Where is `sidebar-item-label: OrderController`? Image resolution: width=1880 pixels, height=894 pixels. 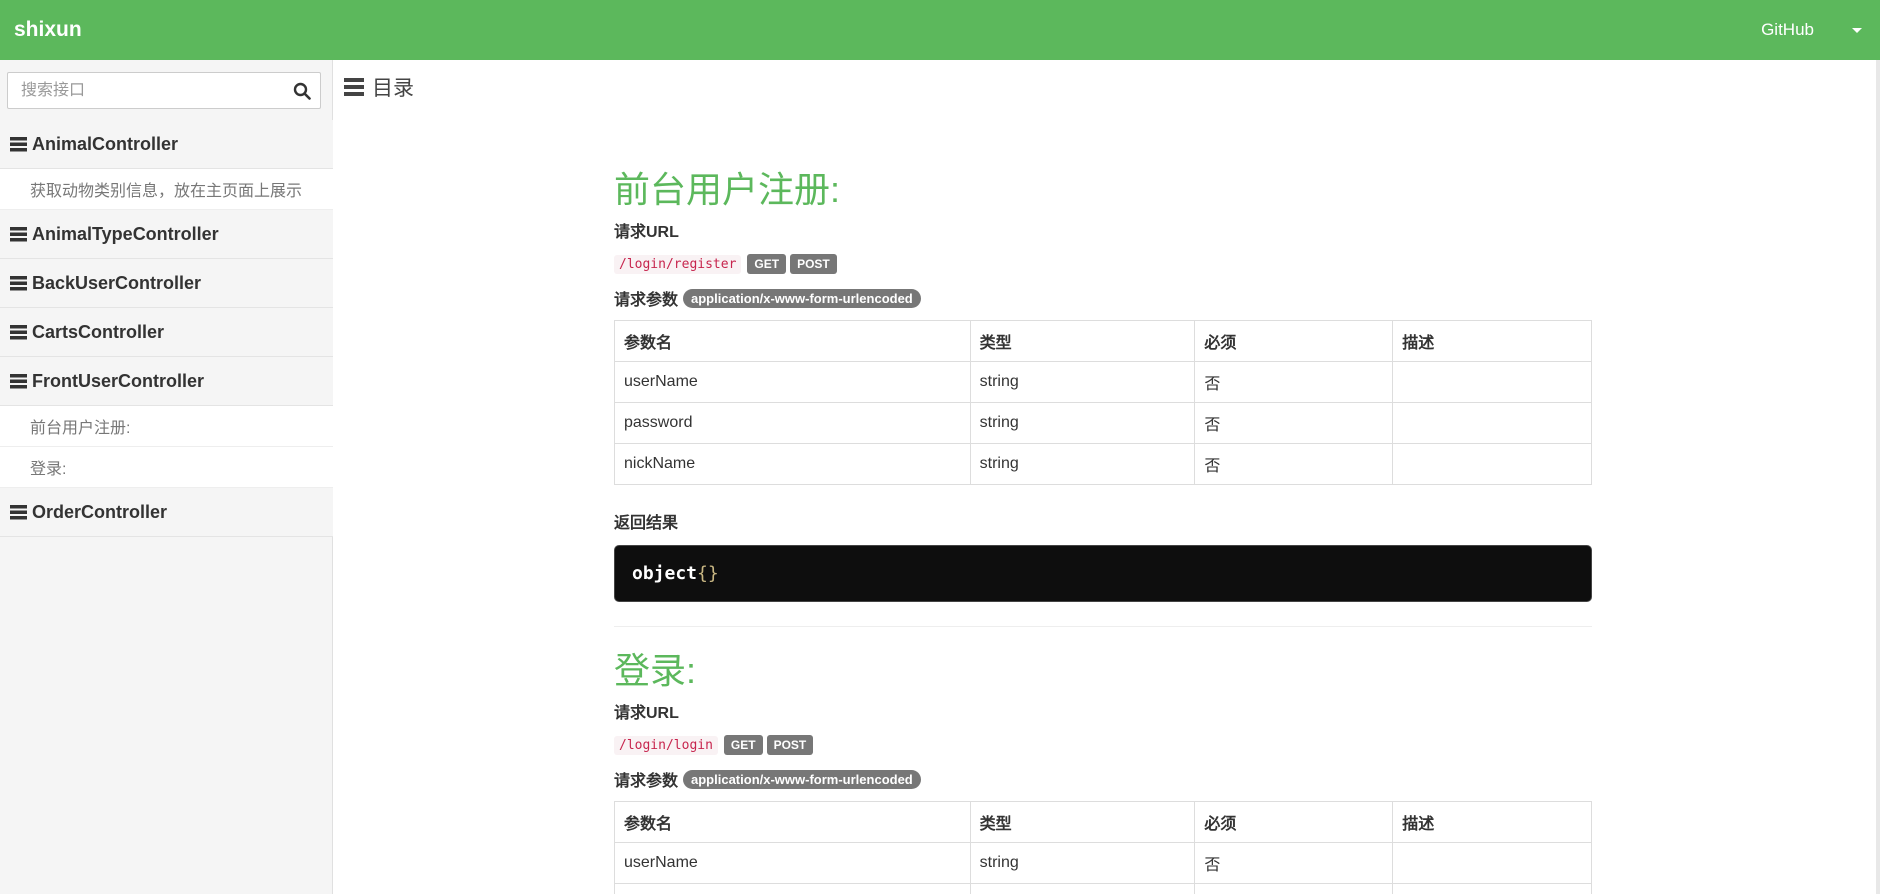
sidebar-item-label: OrderController is located at coordinates (100, 511).